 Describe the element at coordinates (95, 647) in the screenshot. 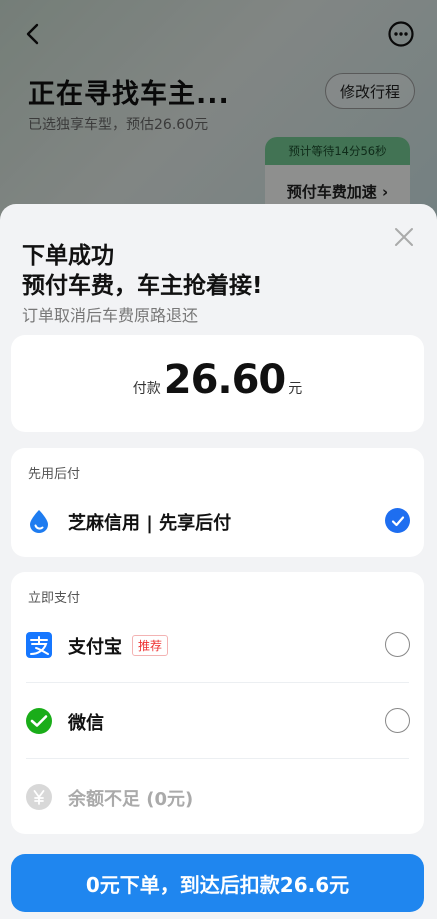

I see `alipay-text: 支付宝` at that location.